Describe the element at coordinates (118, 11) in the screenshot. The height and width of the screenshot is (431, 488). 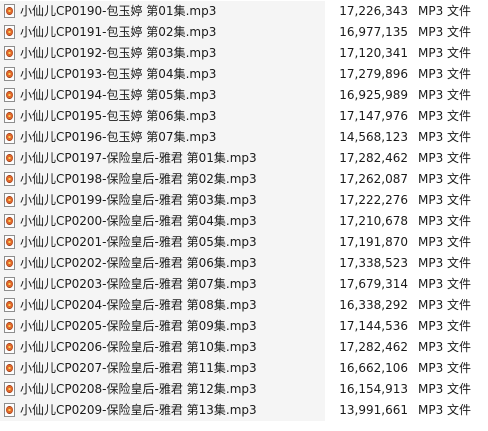
I see `file-name: 小仙儿CP0190-包玉婷 第01集.mp3` at that location.